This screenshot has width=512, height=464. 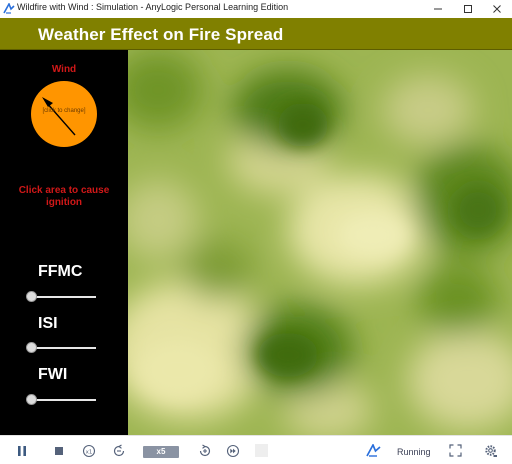 I want to click on slow-down-button, so click(x=119, y=450).